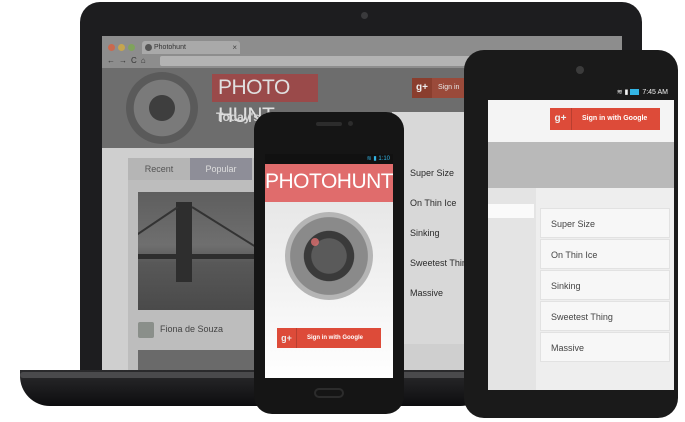  Describe the element at coordinates (191, 47) in the screenshot. I see `browser-tab: Photohunt ×` at that location.